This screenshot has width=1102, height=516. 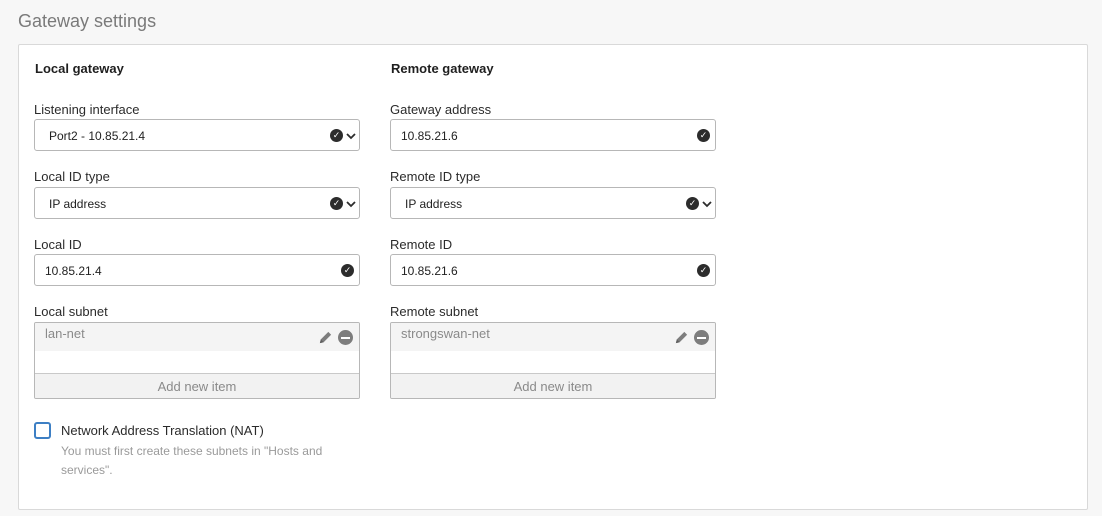 I want to click on remote-id-value: 10.85.21.6, so click(x=429, y=271).